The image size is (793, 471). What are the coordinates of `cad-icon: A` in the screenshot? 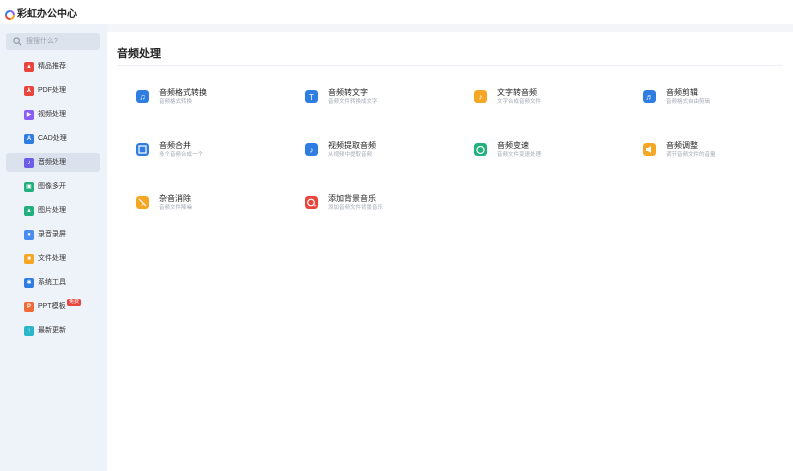 It's located at (29, 139).